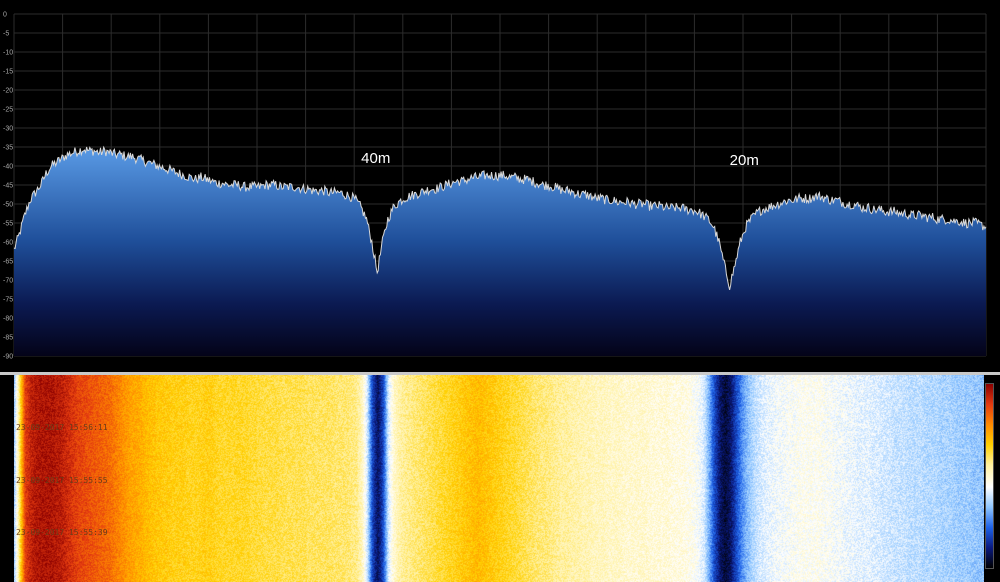  I want to click on color-scale-bar, so click(989, 476).